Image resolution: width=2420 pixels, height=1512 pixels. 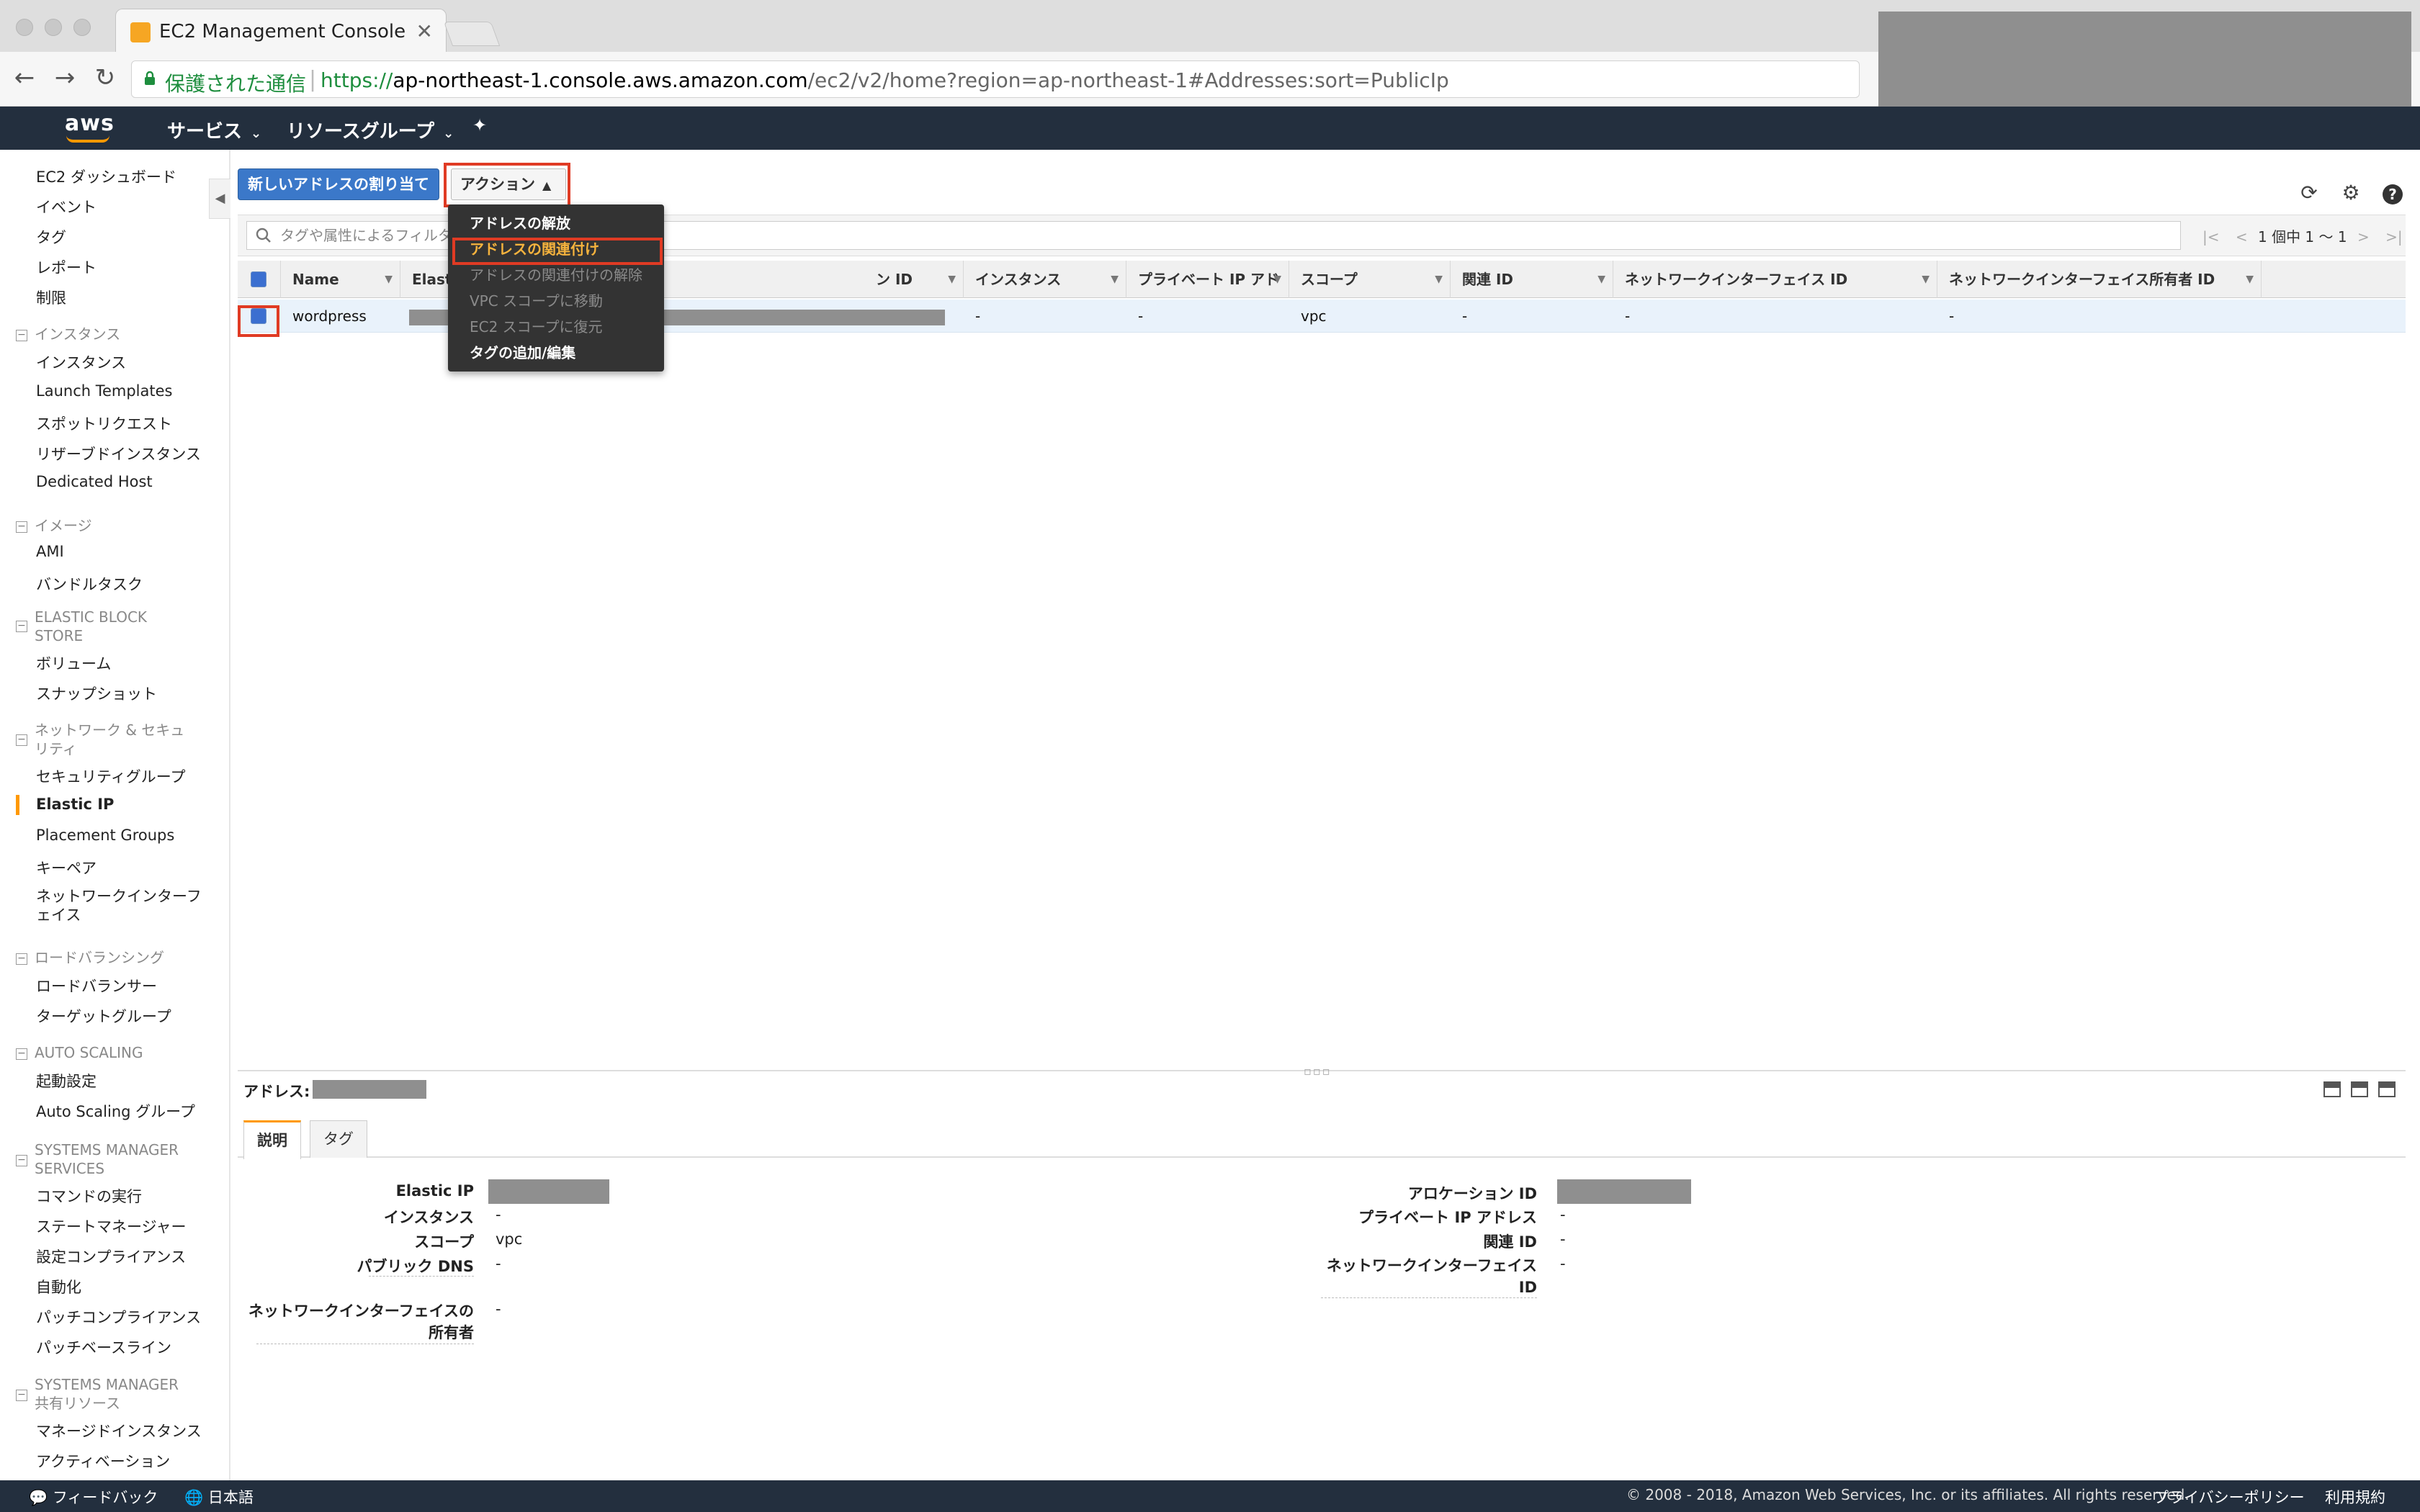 What do you see at coordinates (338, 184) in the screenshot?
I see `allocate-new-address-button: 新しいアドレスの割り当て` at bounding box center [338, 184].